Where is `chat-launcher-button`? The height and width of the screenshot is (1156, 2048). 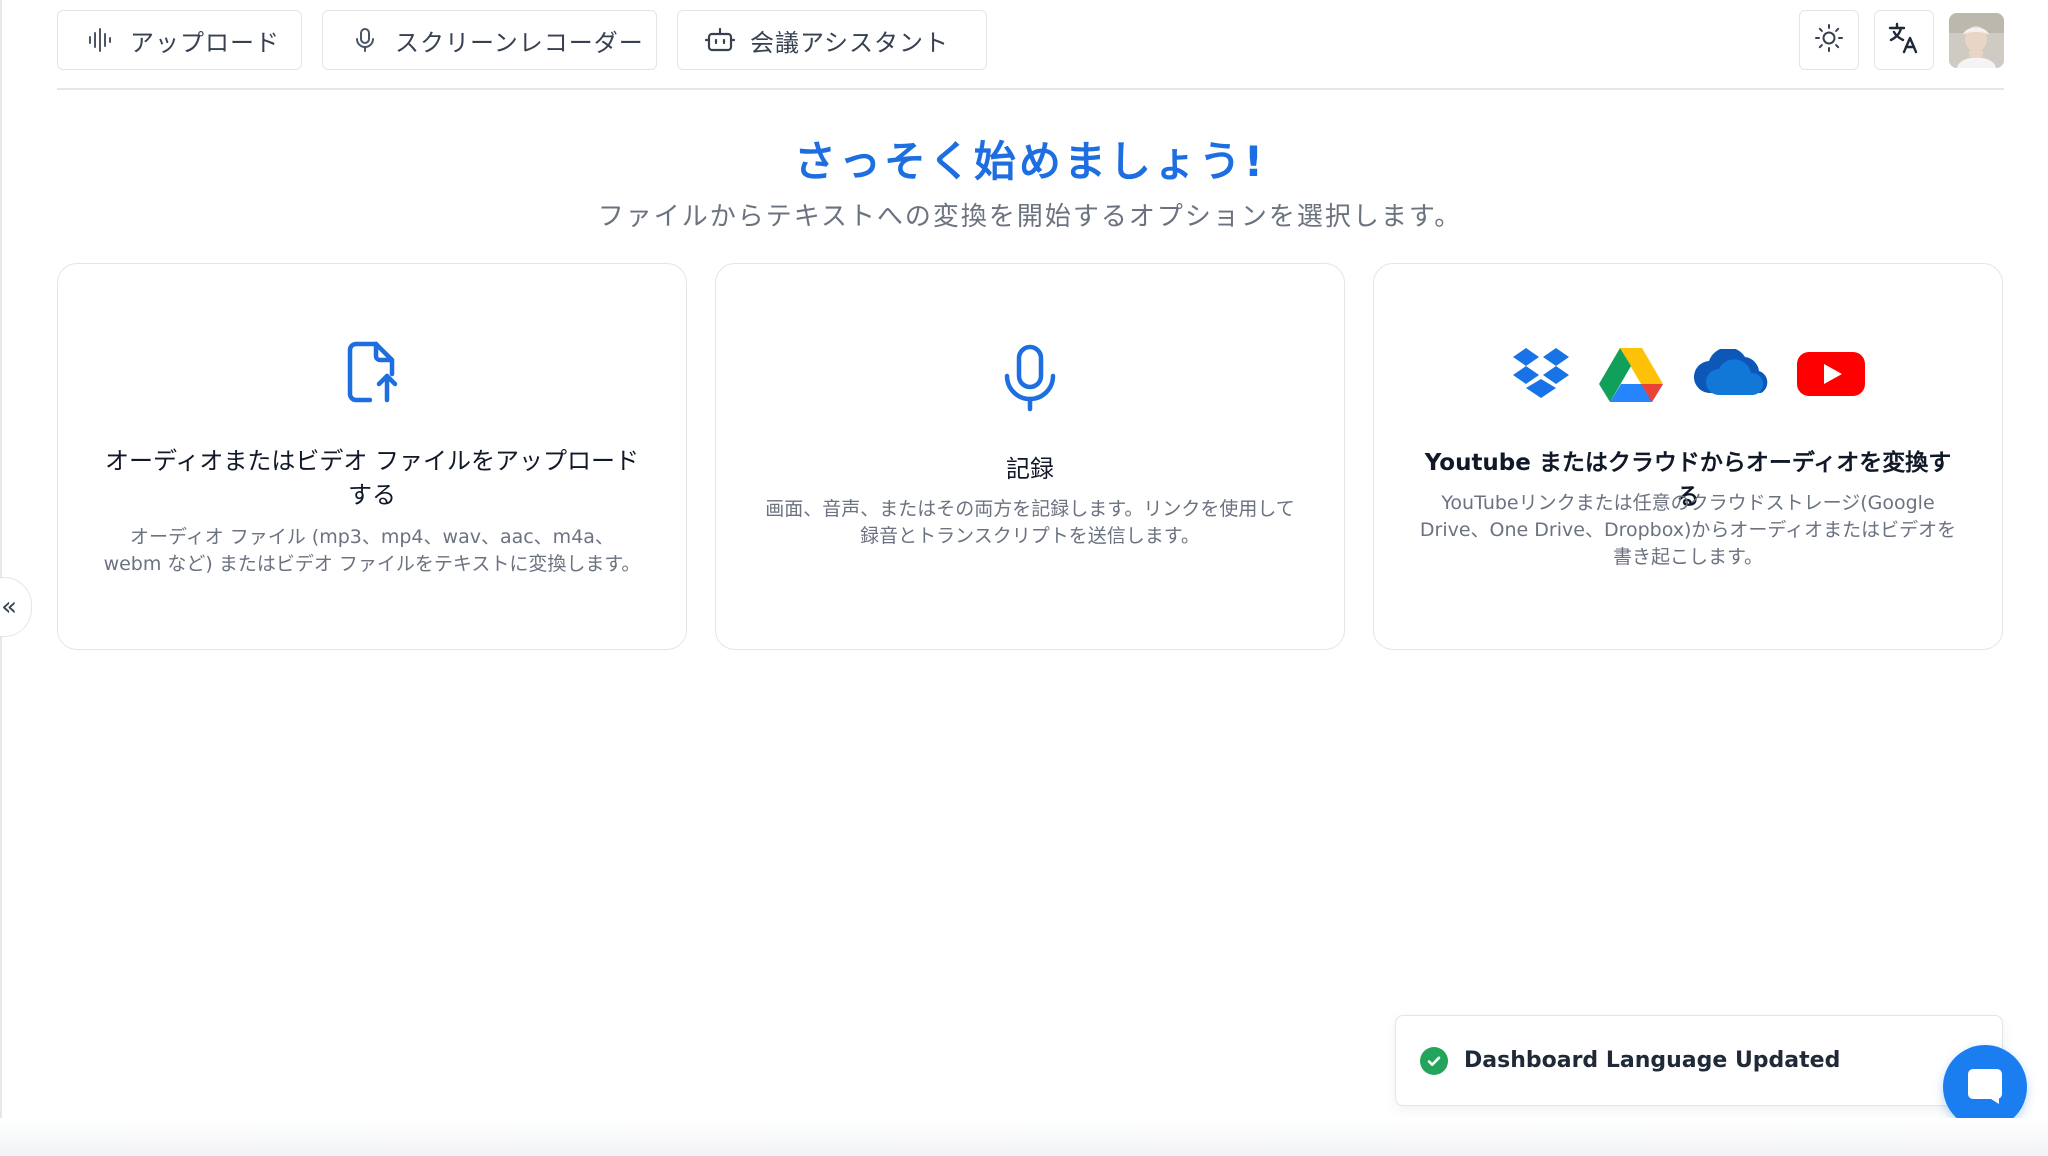 chat-launcher-button is located at coordinates (1985, 1087).